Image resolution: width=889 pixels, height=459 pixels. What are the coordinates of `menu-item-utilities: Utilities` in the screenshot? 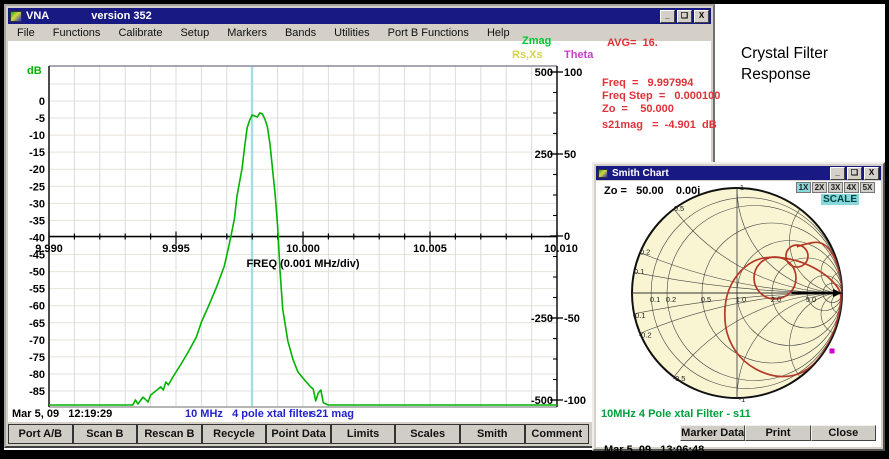 It's located at (351, 33).